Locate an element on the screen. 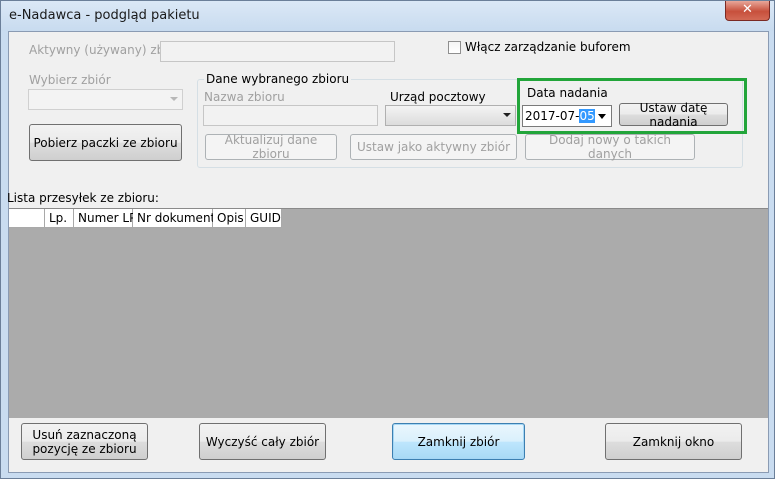  fetch-packages-button: Pobierz paczki ze zbioru is located at coordinates (105, 142).